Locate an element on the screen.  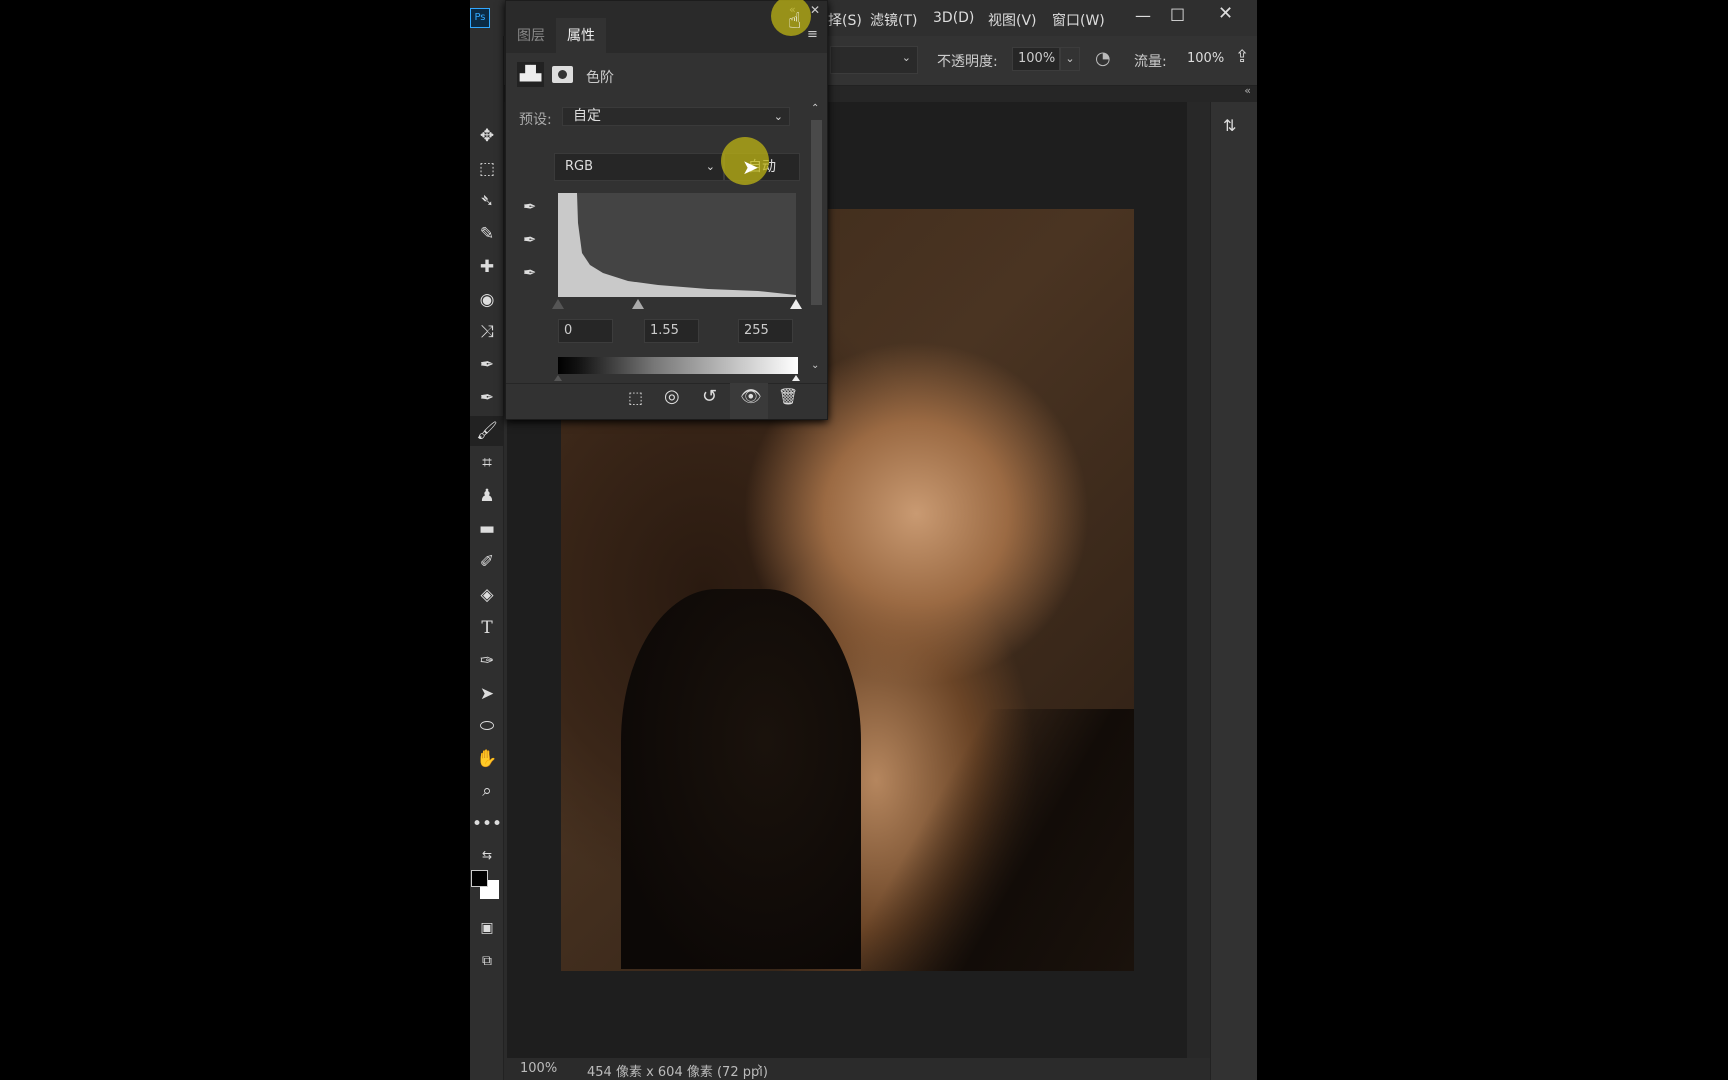
levels-adjustment-icon: ▟▙ is located at coordinates (530, 74).